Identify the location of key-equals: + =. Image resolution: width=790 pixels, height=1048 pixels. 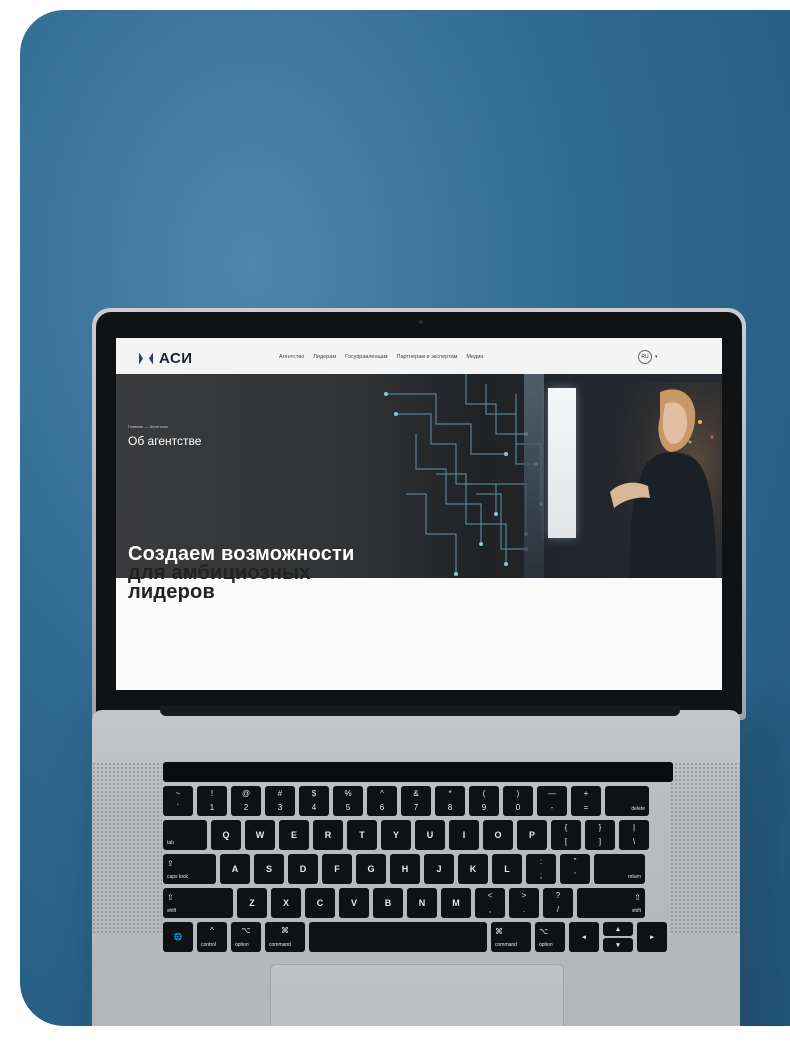
(586, 801).